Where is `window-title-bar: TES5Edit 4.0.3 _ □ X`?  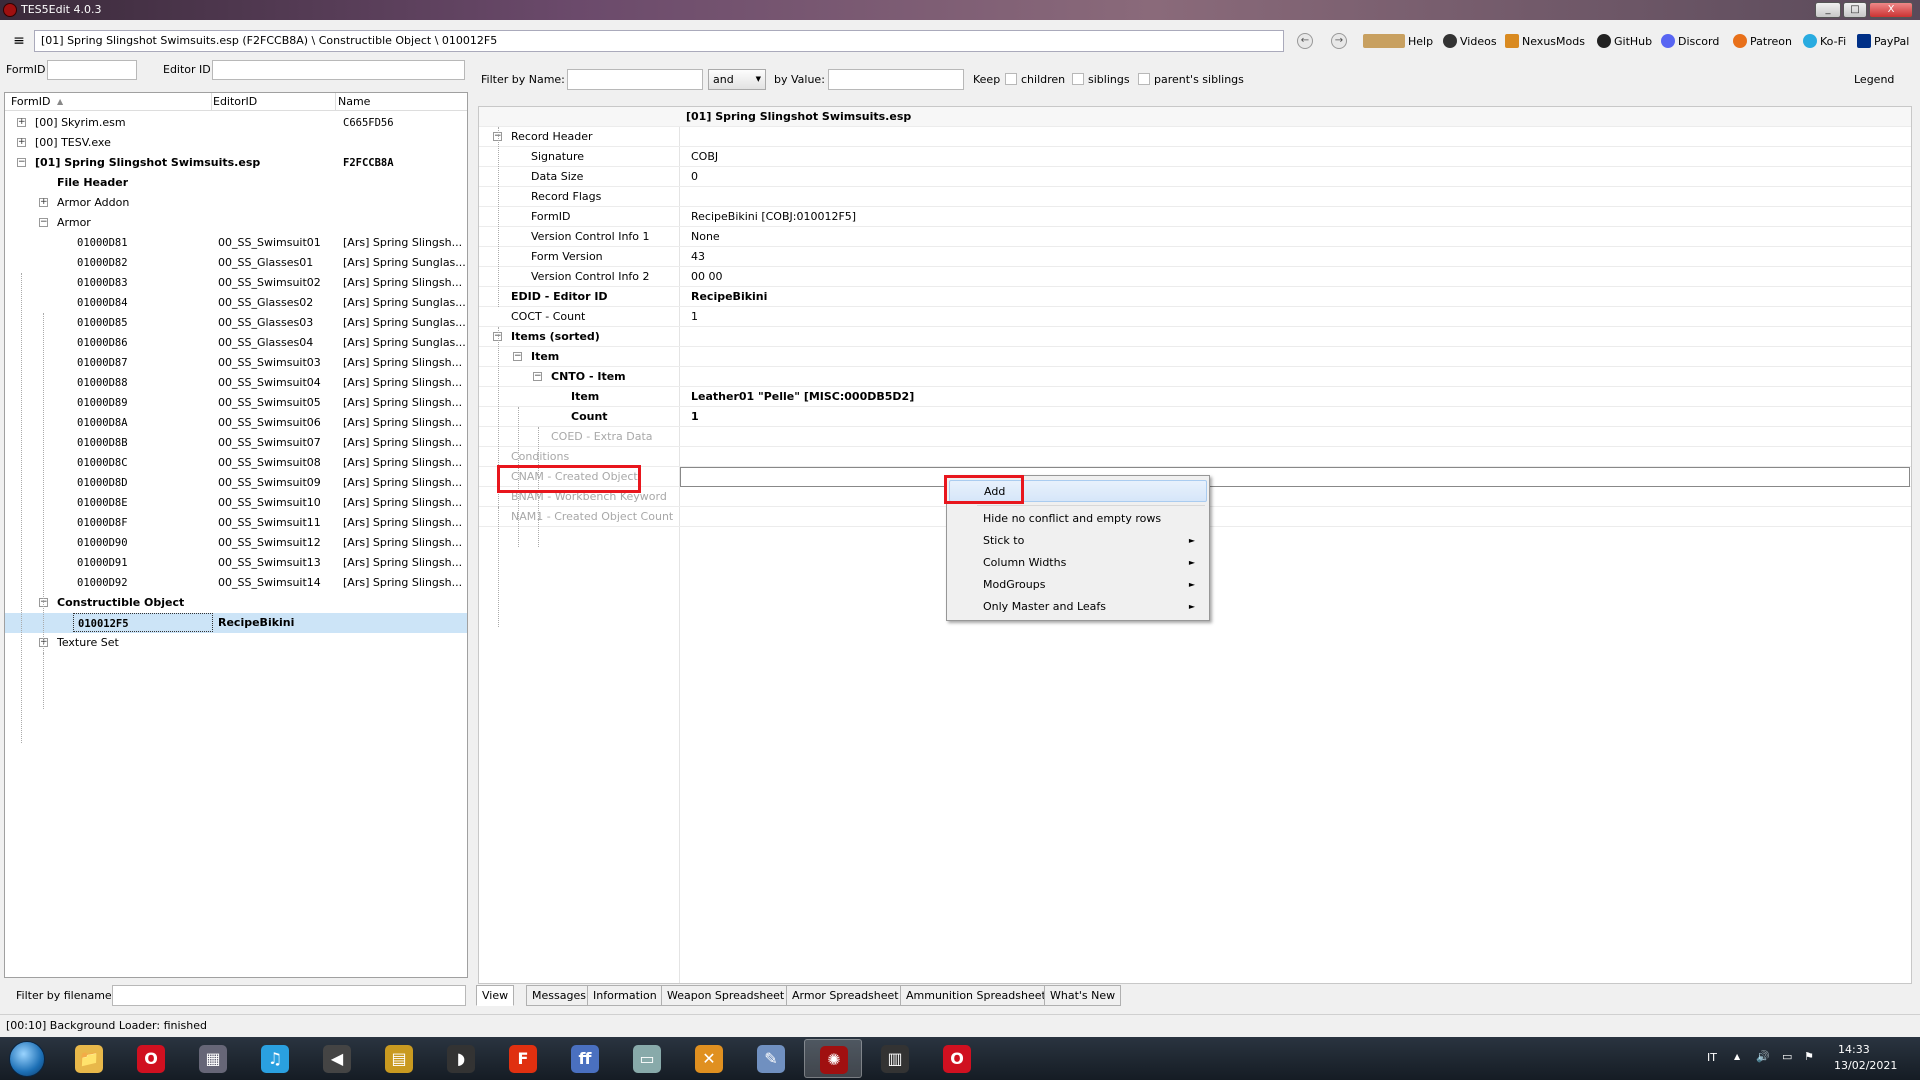 window-title-bar: TES5Edit 4.0.3 _ □ X is located at coordinates (960, 10).